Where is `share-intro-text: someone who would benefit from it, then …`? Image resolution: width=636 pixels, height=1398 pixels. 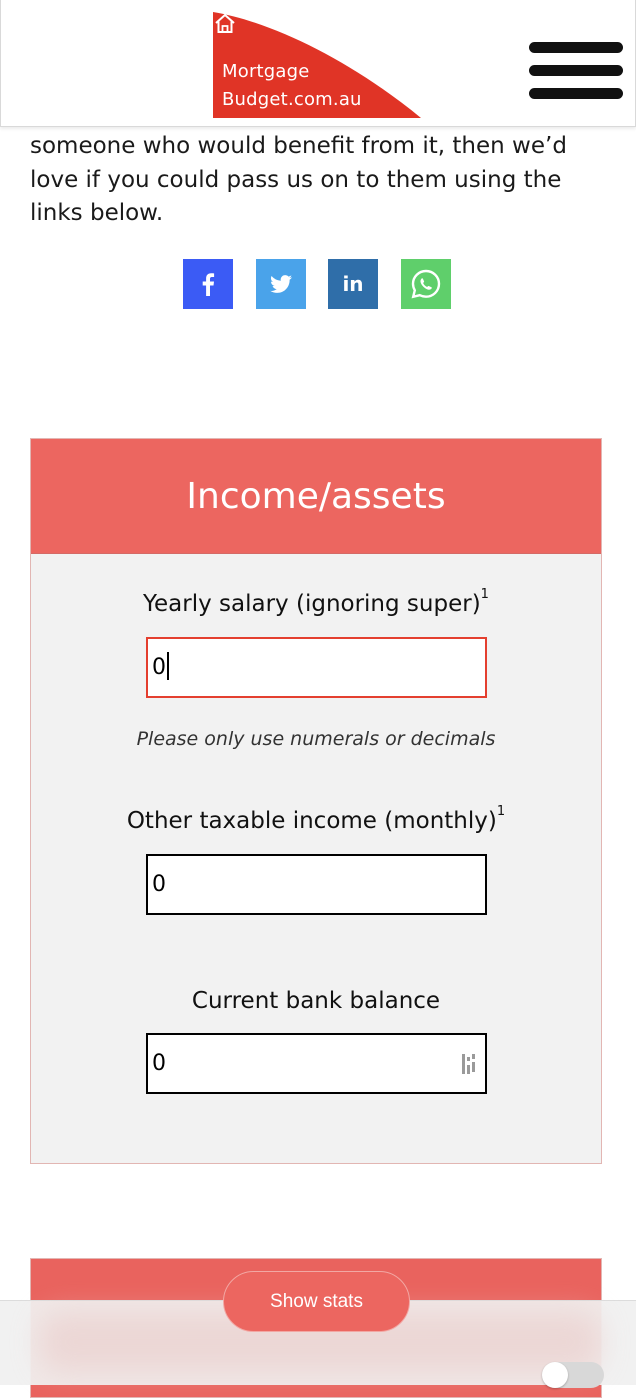
share-intro-text: someone who would benefit from it, then … is located at coordinates (298, 179).